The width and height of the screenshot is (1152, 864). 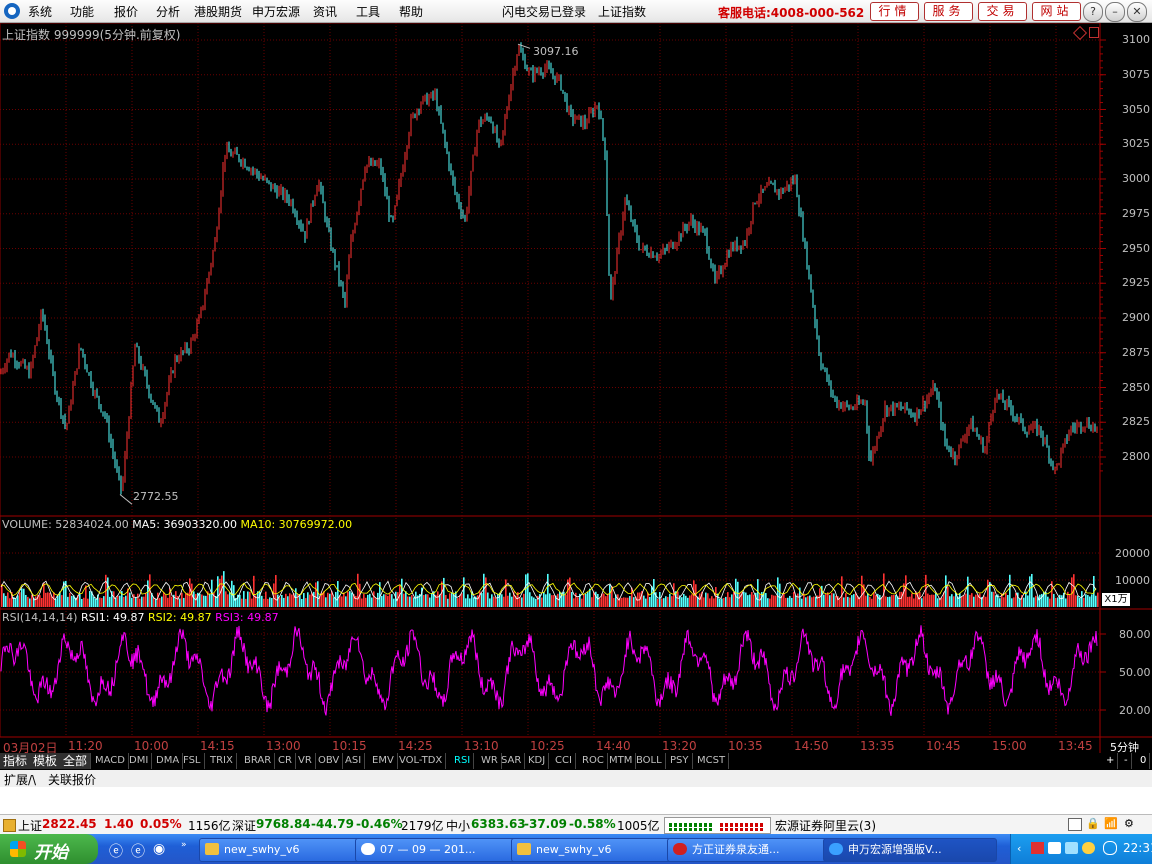 I want to click on tab-control-button: -, so click(x=1126, y=761).